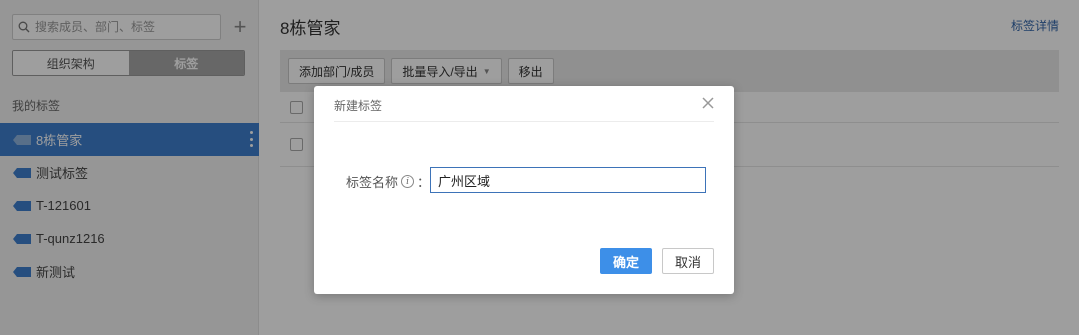 This screenshot has height=335, width=1079. I want to click on confirm-button: 确定, so click(626, 261).